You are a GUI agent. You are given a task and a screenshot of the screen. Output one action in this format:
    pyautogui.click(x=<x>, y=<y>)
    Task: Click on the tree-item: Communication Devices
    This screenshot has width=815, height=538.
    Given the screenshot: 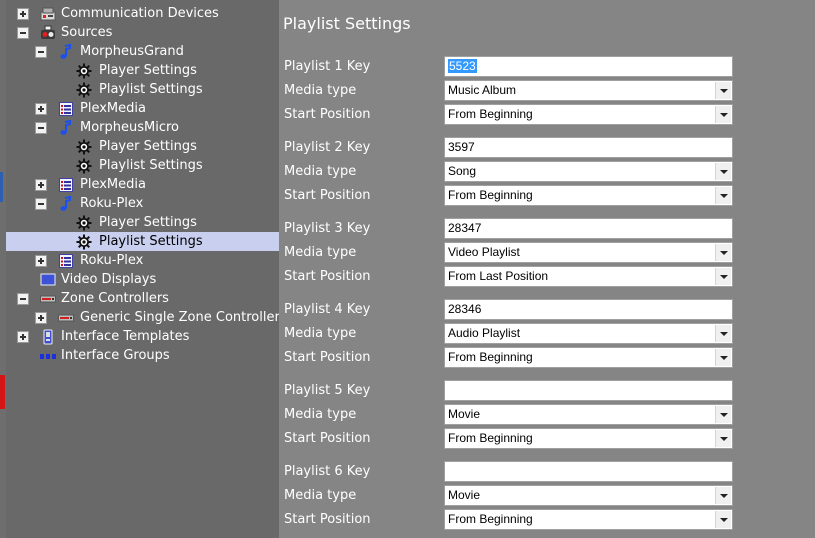 What is the action you would take?
    pyautogui.click(x=139, y=13)
    